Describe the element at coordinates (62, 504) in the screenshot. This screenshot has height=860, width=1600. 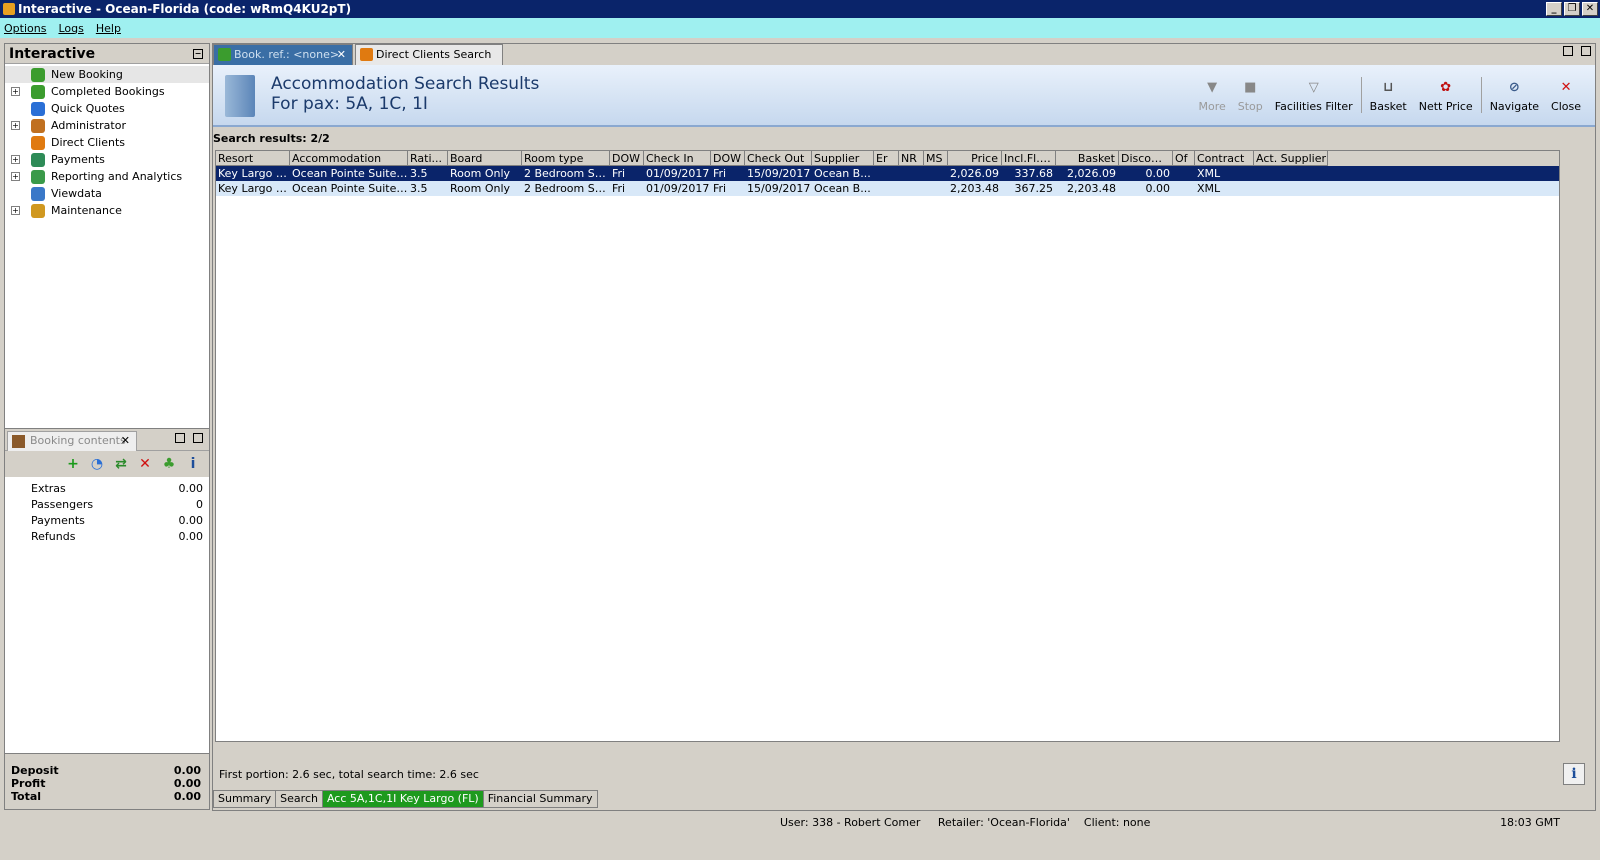
I see `booking-row-label: Passengers` at that location.